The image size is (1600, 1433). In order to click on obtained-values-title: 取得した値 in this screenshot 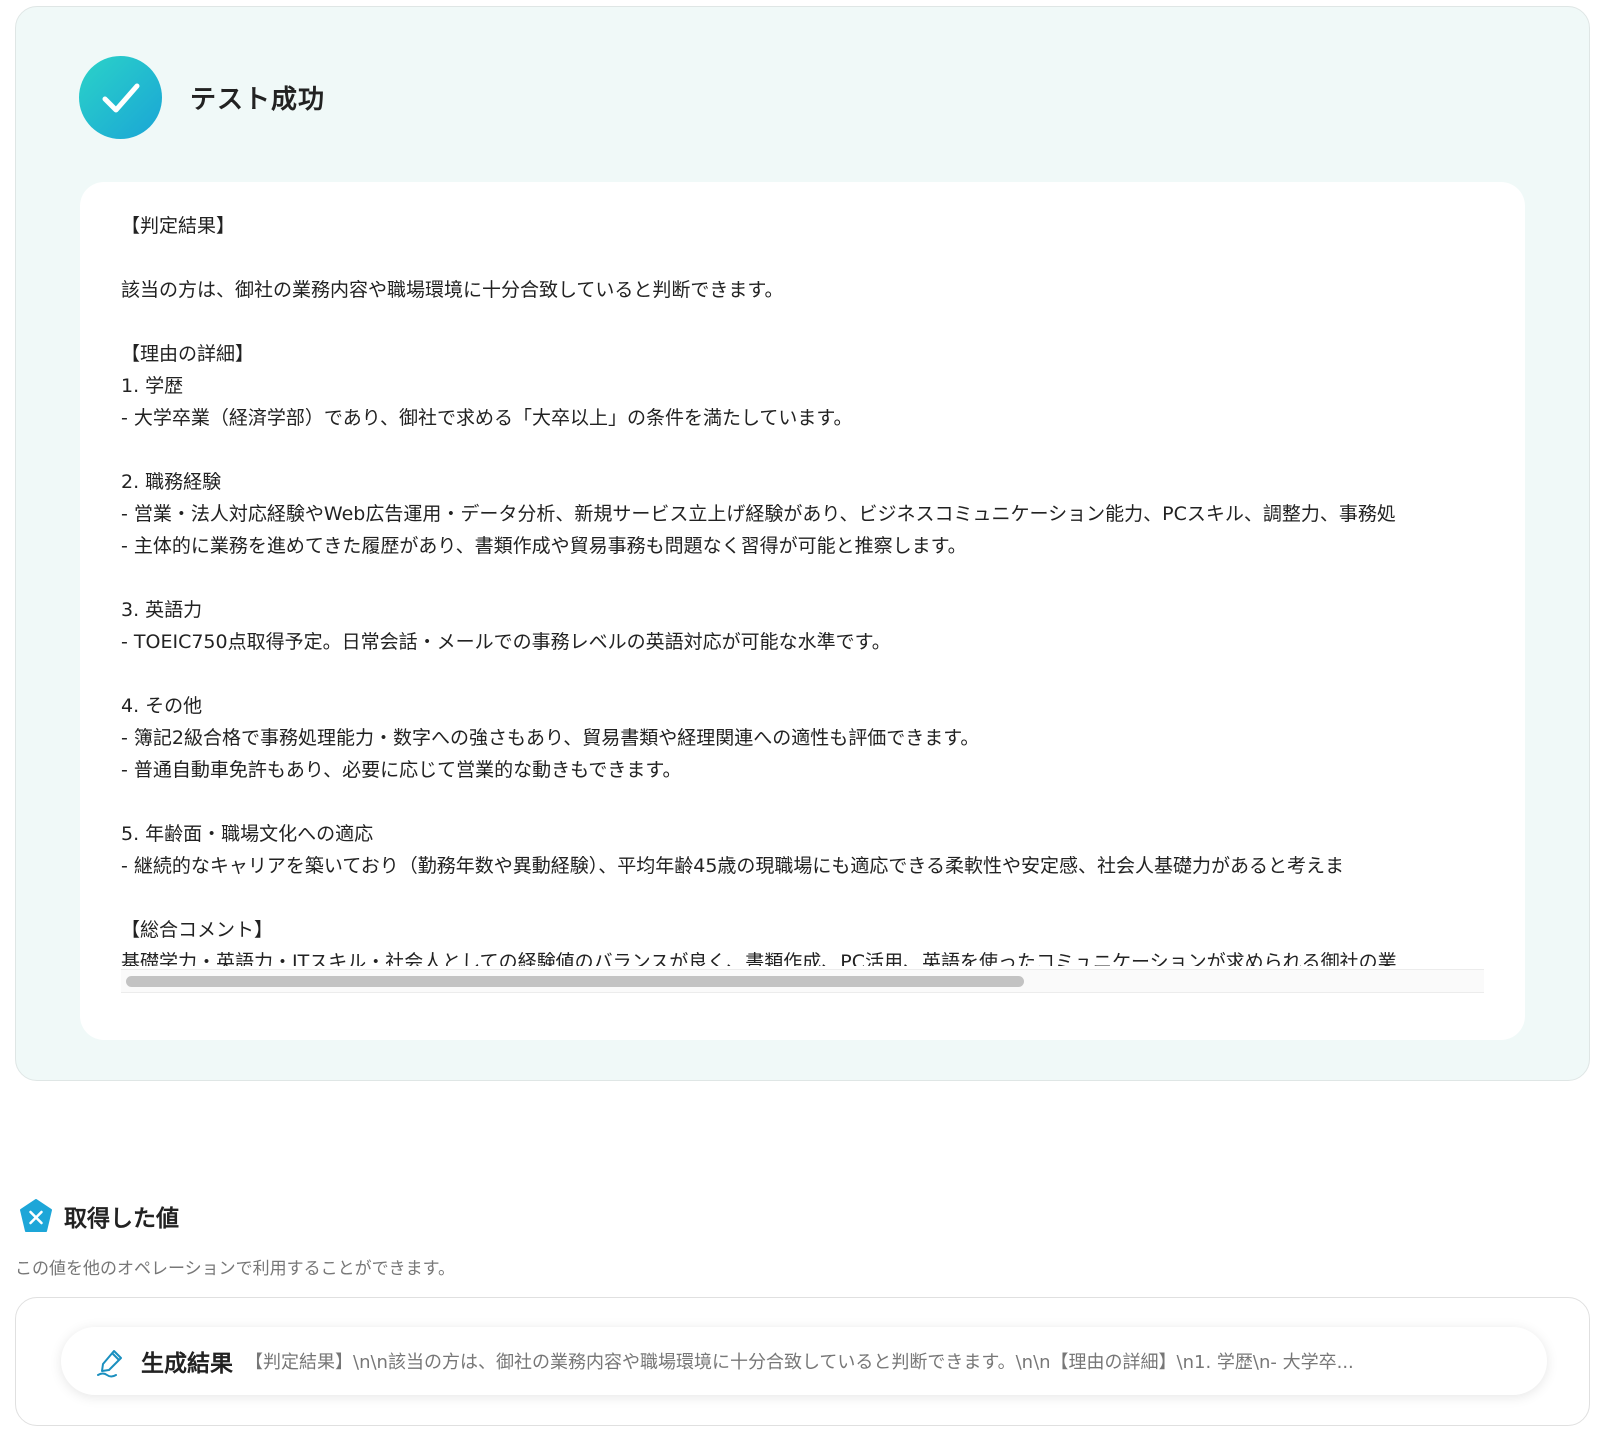, I will do `click(121, 1219)`.